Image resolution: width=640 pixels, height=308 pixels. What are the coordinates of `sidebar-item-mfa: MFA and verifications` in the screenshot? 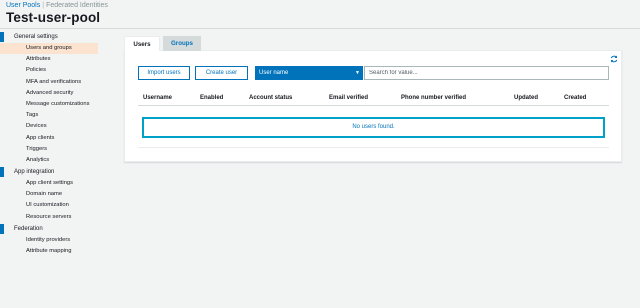 It's located at (55, 82).